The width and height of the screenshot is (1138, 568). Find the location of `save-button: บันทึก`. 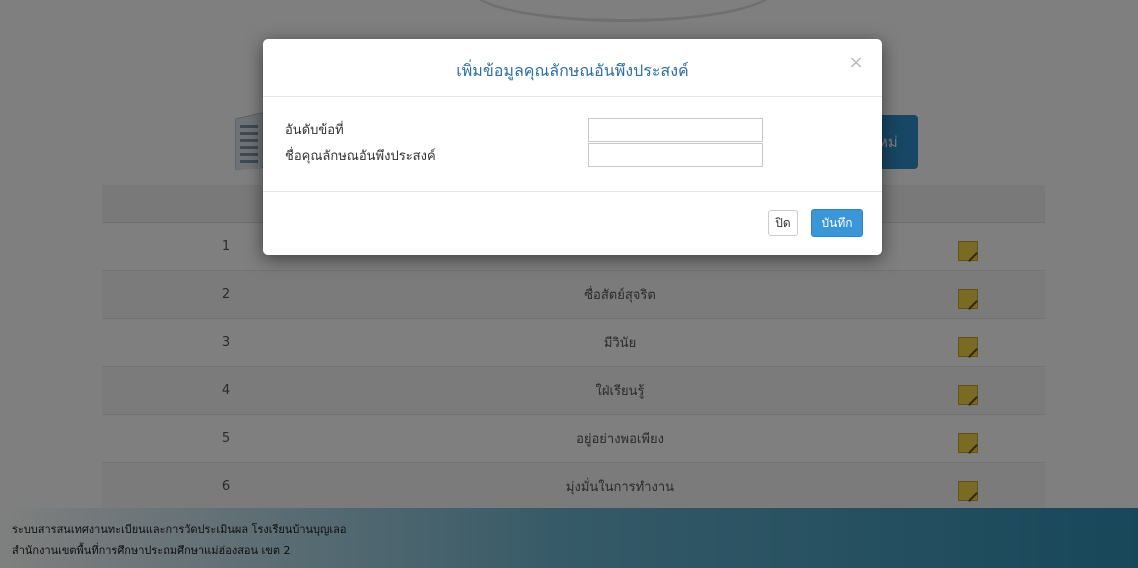

save-button: บันทึก is located at coordinates (837, 223).